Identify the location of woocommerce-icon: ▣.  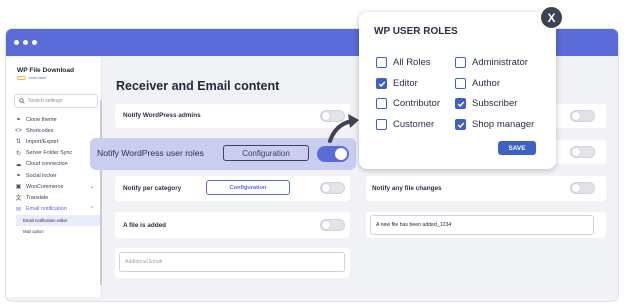
(18, 187).